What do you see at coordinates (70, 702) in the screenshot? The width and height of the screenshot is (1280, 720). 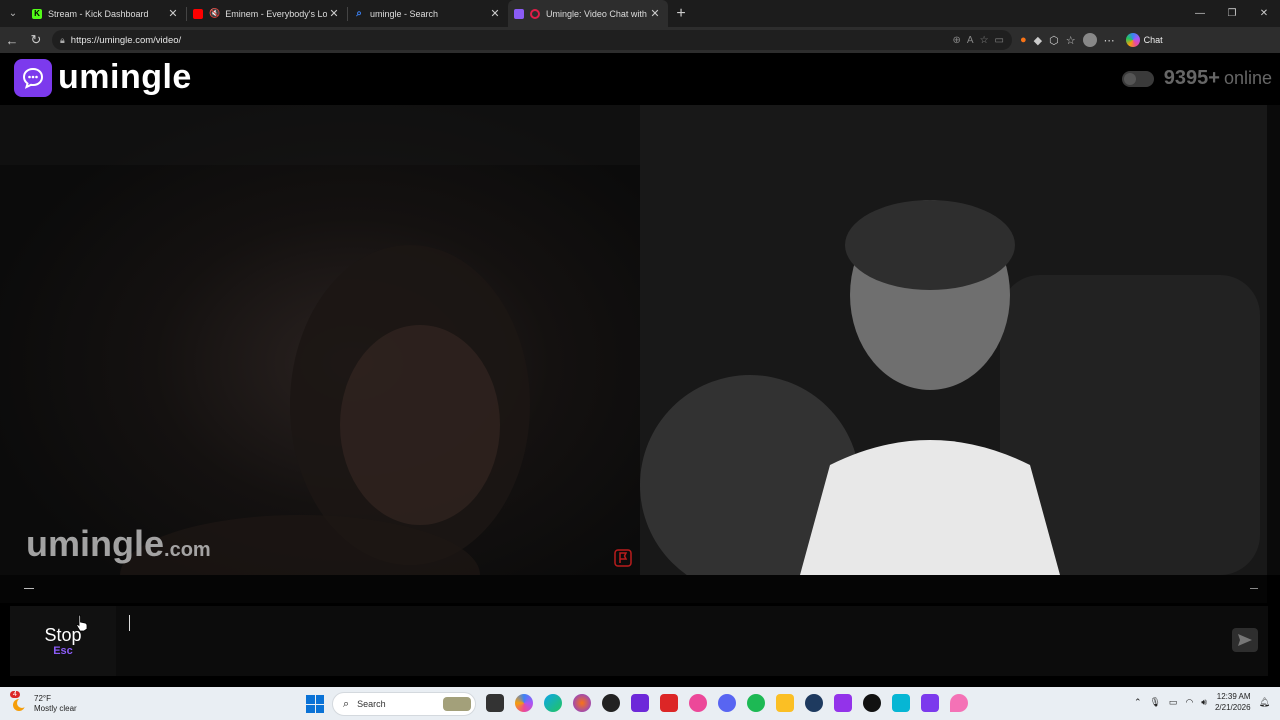 I see `weather-widget: 4 72°F Mostly clear` at bounding box center [70, 702].